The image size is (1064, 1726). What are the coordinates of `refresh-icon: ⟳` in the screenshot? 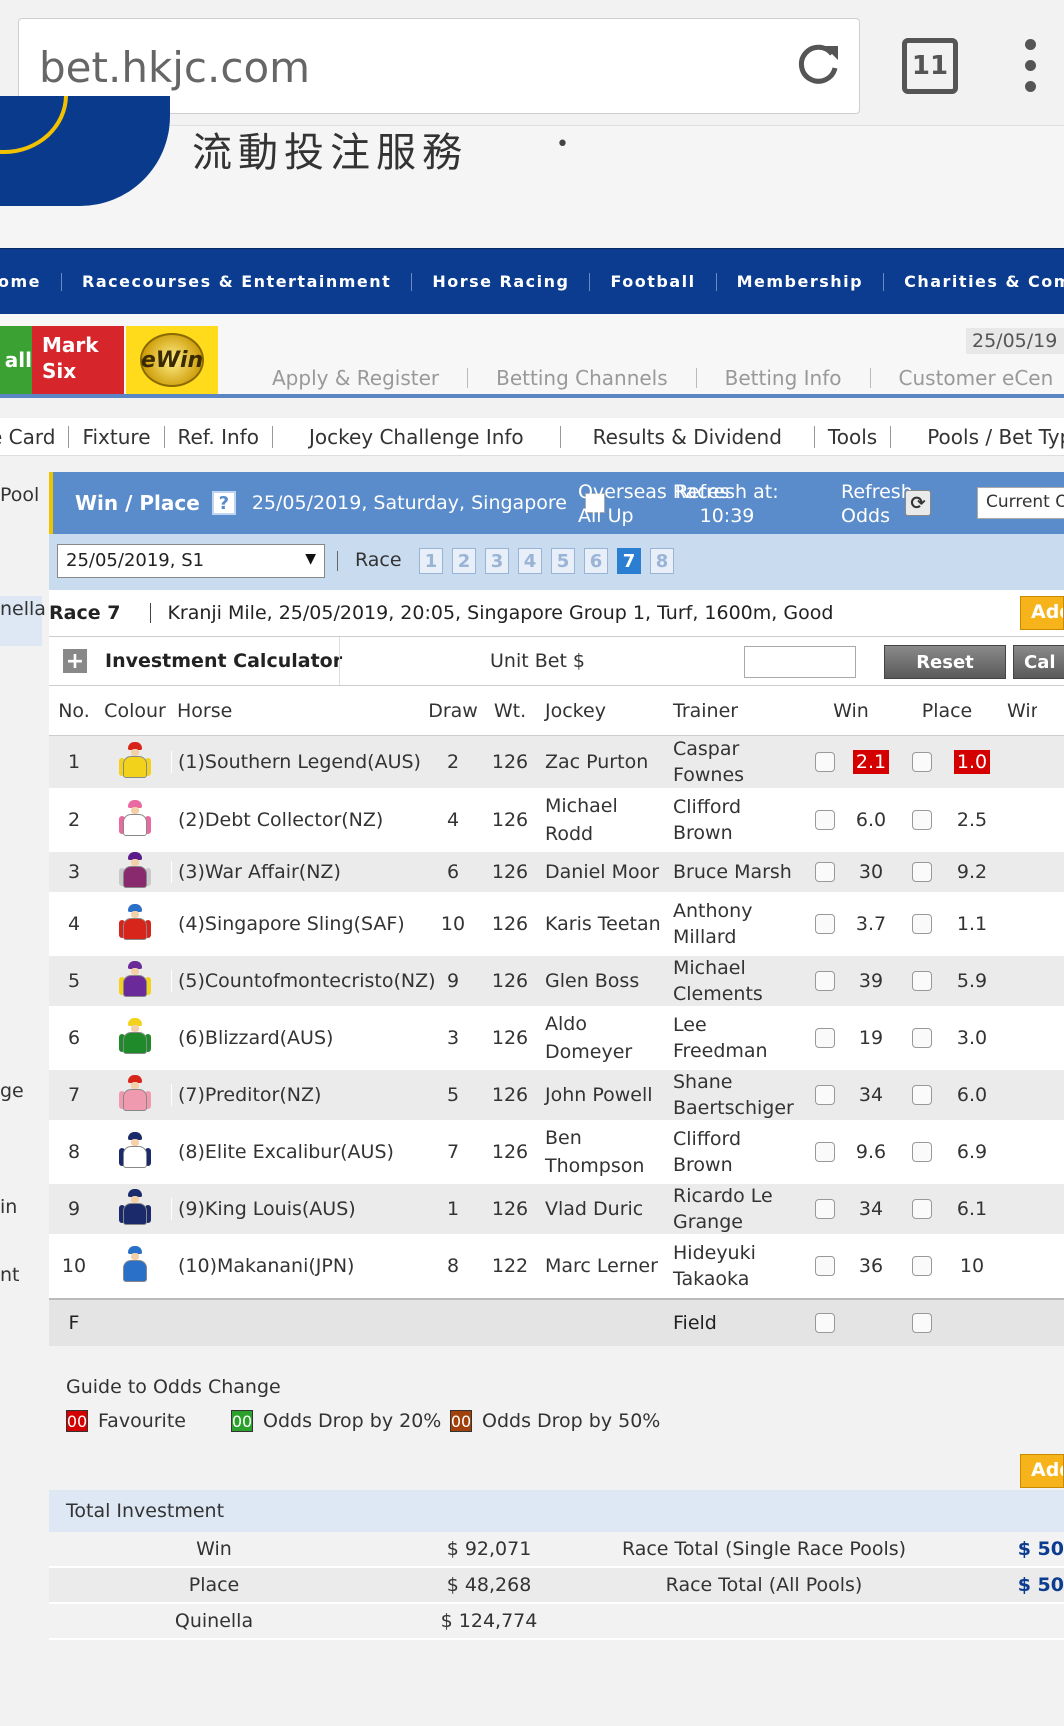 It's located at (918, 503).